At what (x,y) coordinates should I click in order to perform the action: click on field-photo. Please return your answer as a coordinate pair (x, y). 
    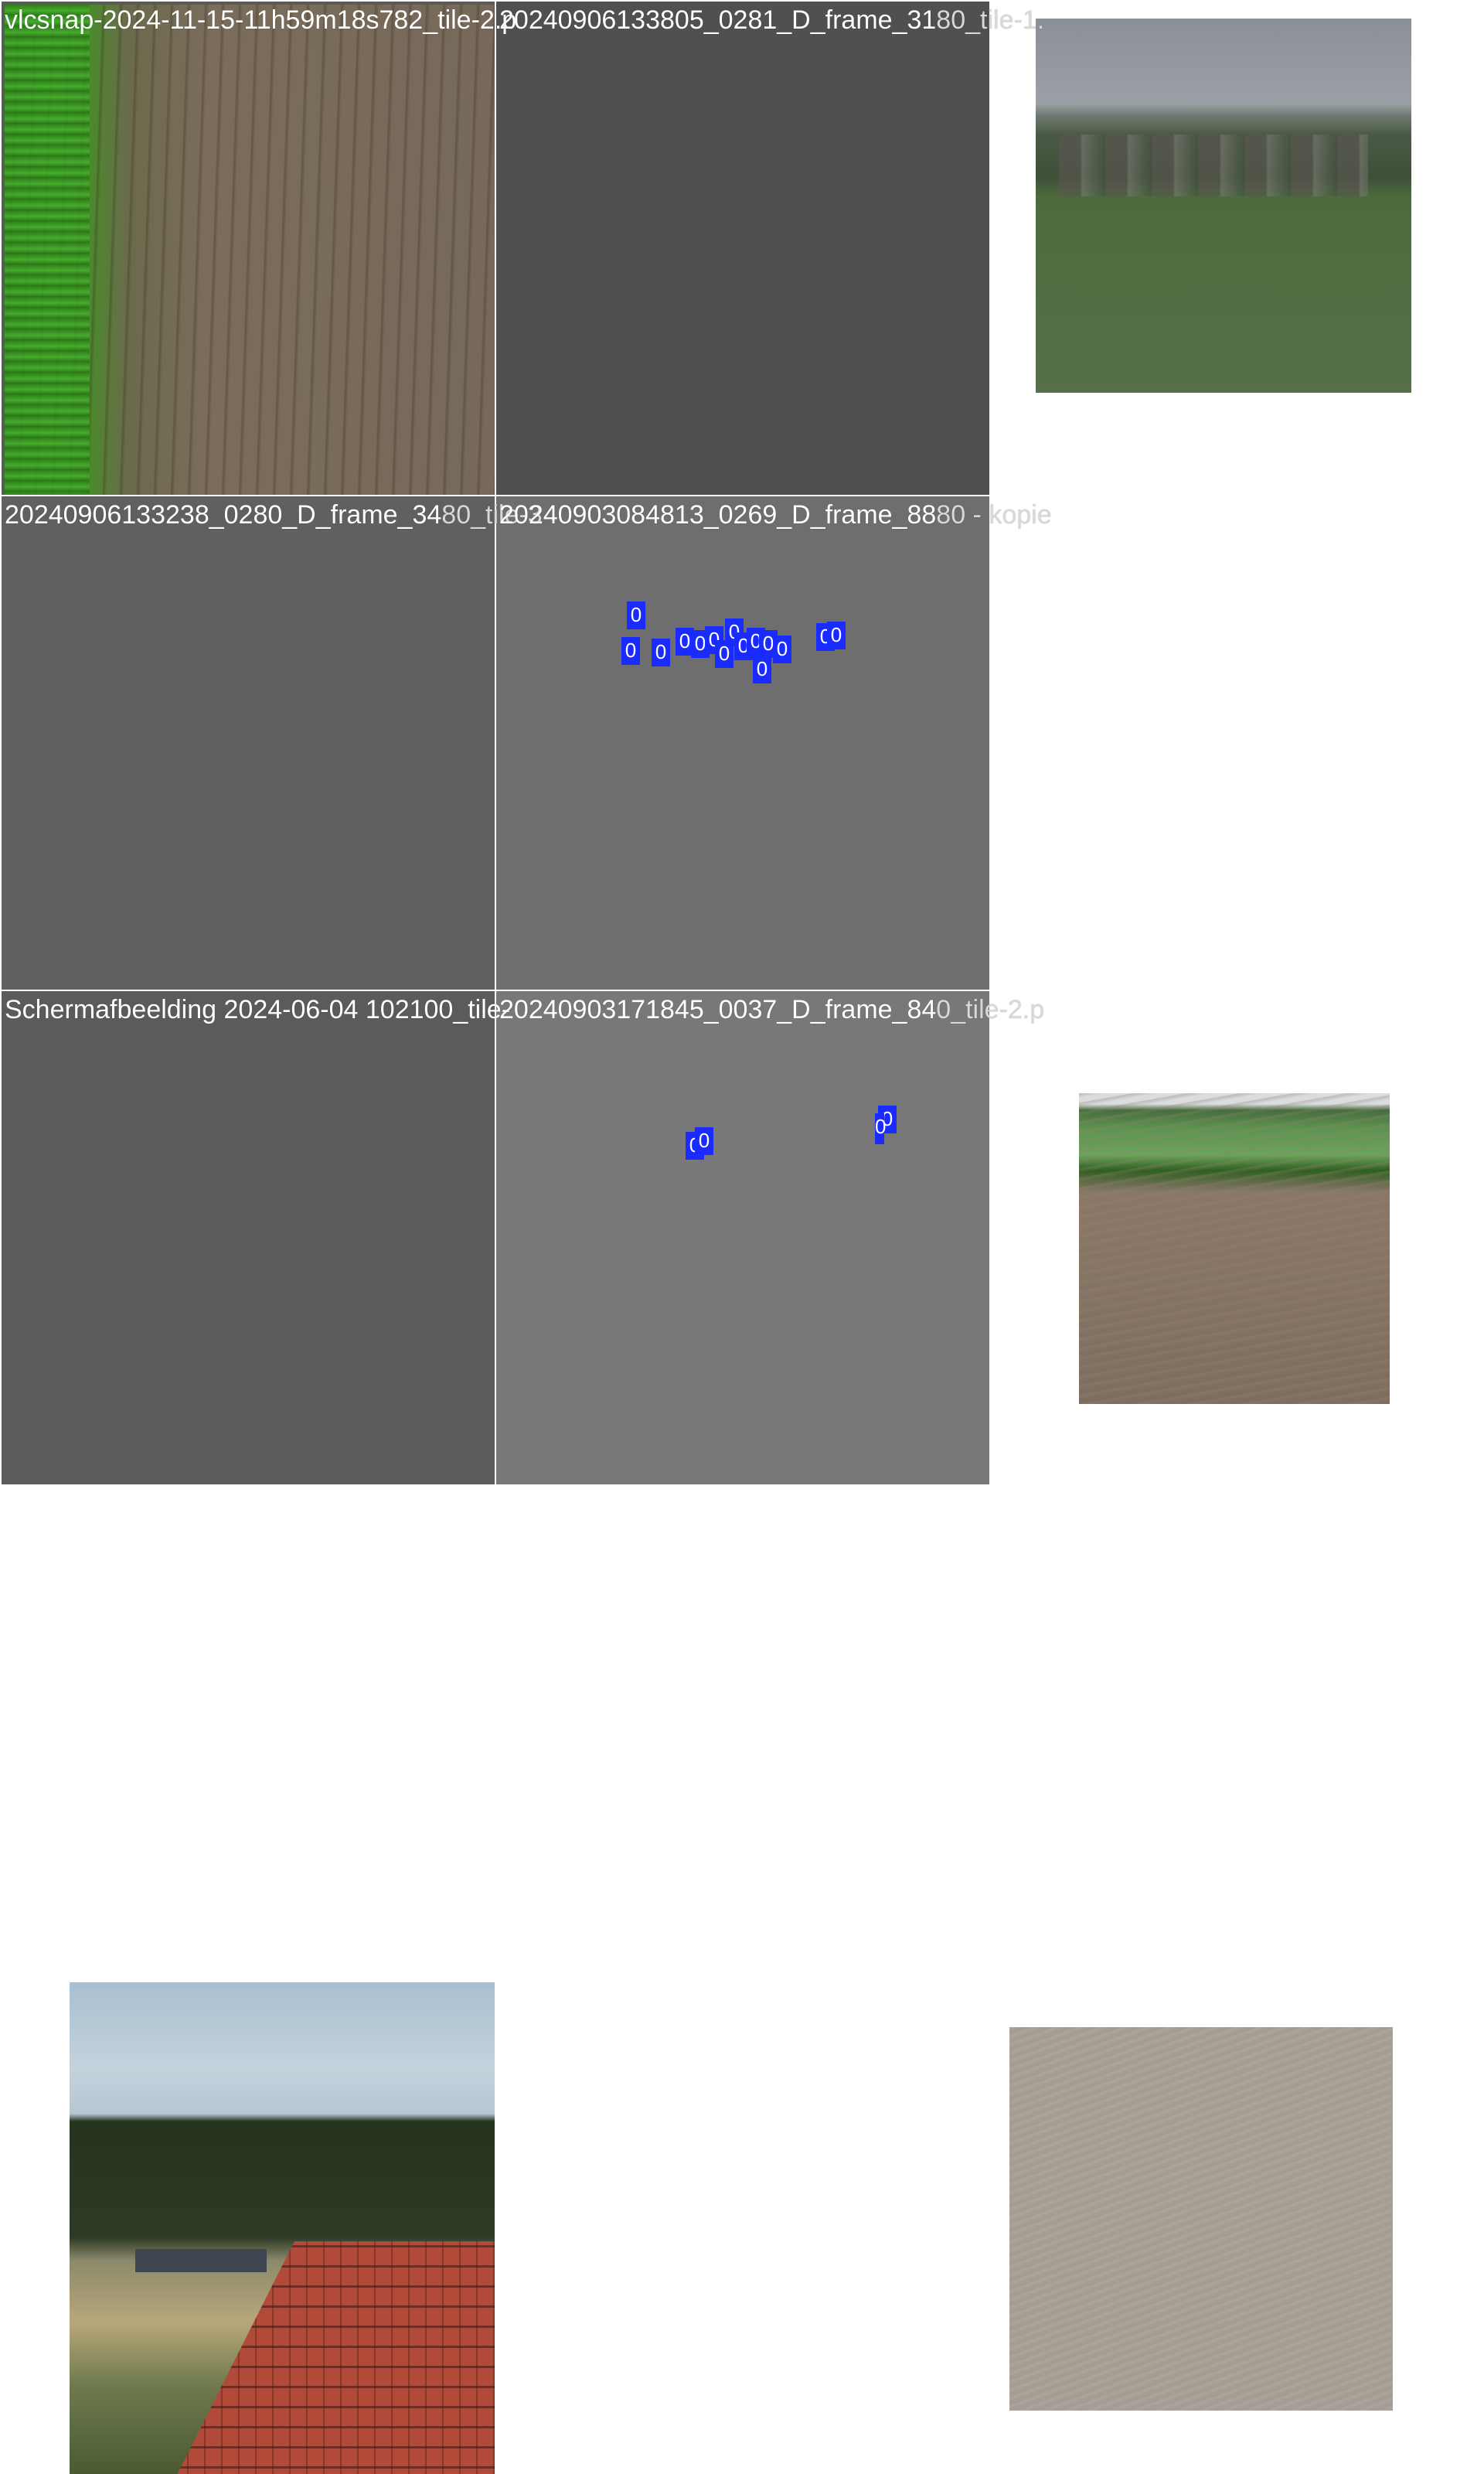
    Looking at the image, I should click on (250, 250).